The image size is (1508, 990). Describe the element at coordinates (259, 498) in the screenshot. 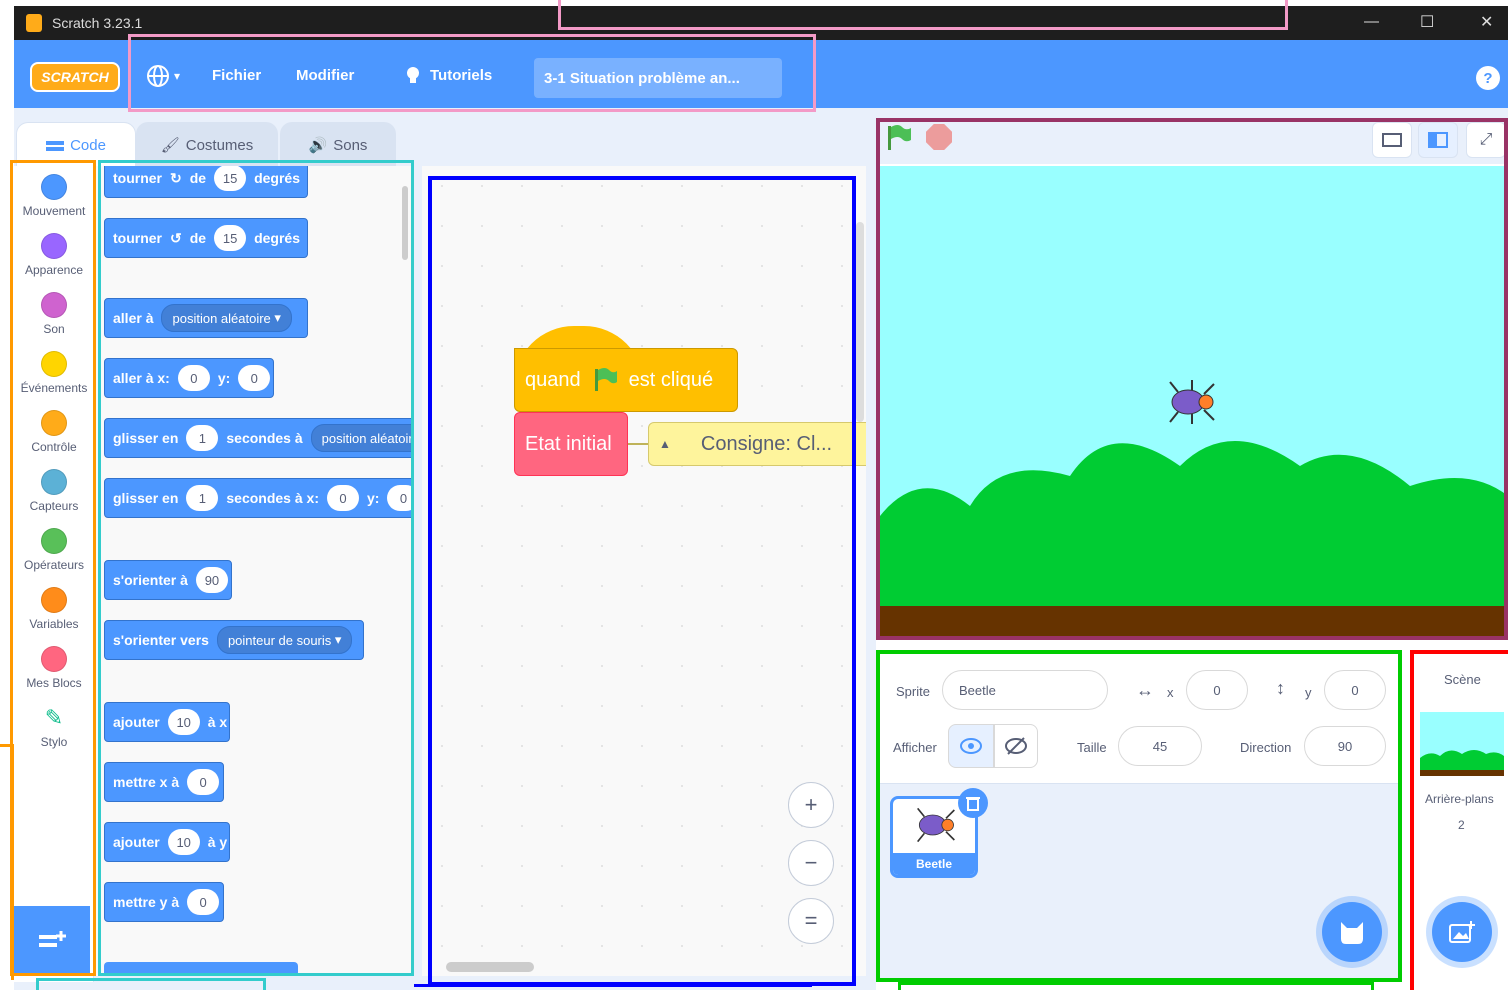

I see `block-glide-xy: glisser en 1 secondes à x: 0 y: 0` at that location.